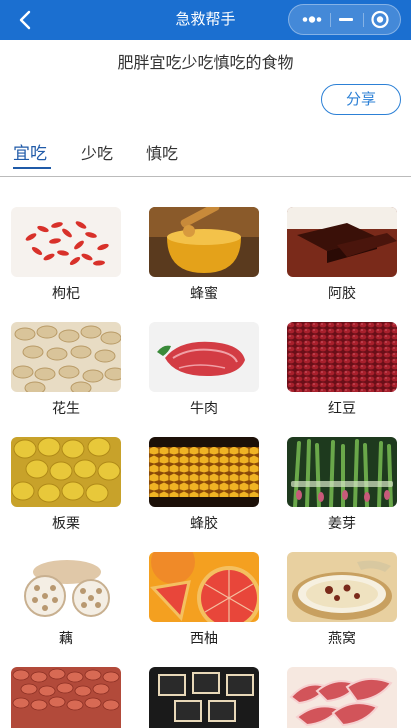 Image resolution: width=411 pixels, height=728 pixels. I want to click on food-name: 蜂蜜, so click(204, 294).